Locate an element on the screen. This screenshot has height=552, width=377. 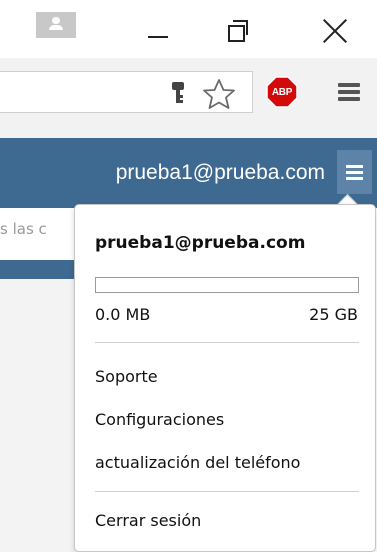
storage-total-label: 25 GB is located at coordinates (333, 314).